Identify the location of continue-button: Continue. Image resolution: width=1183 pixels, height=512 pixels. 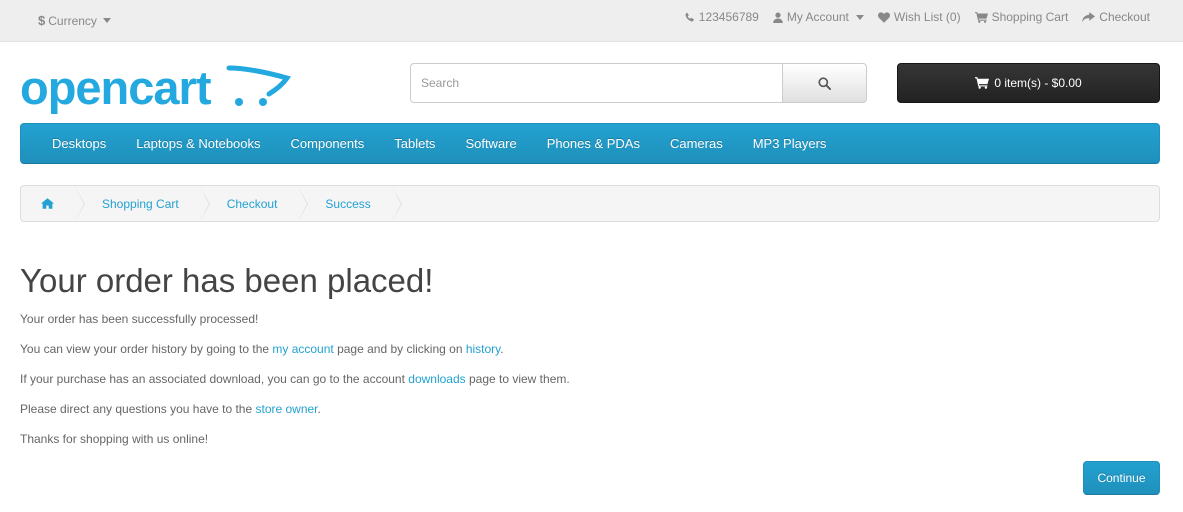
(1121, 478).